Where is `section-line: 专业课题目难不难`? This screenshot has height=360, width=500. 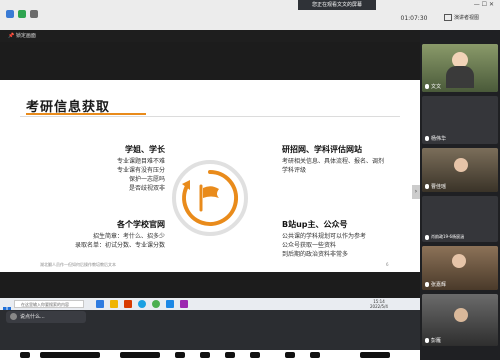
section-line: 专业课题目难不难 is located at coordinates (140, 161).